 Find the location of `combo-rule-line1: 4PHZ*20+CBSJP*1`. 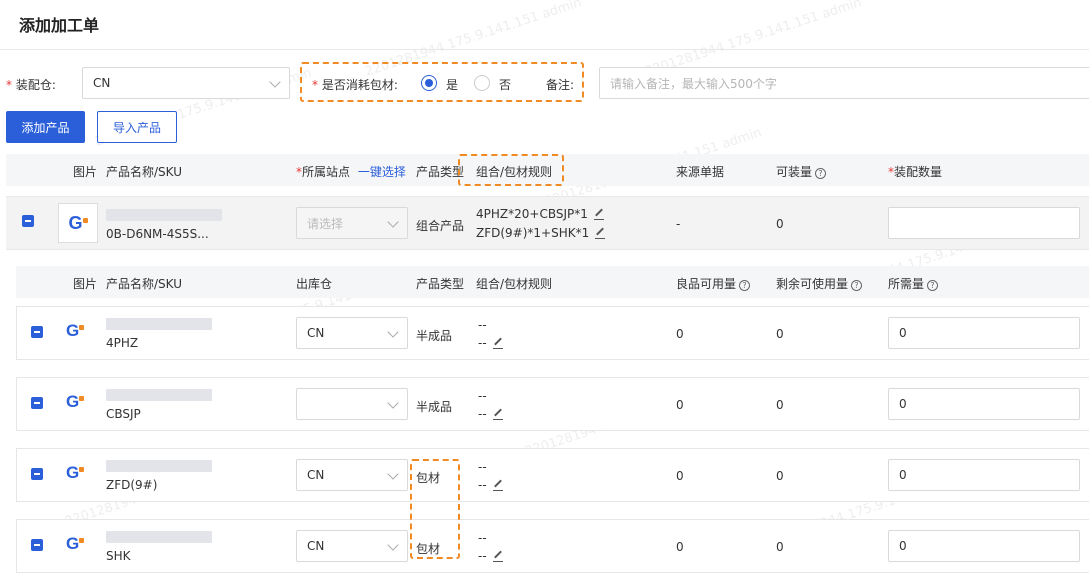

combo-rule-line1: 4PHZ*20+CBSJP*1 is located at coordinates (540, 214).